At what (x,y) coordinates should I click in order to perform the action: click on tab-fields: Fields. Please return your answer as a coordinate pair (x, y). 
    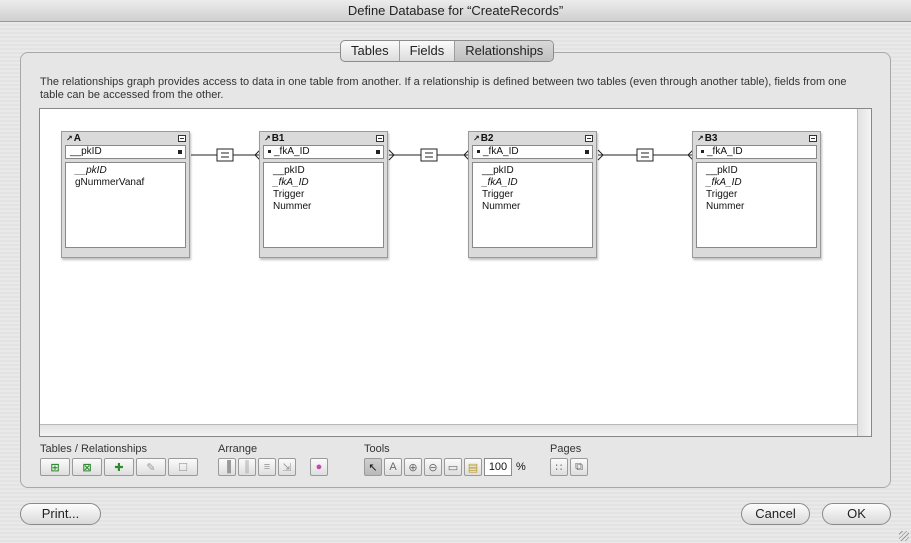
    Looking at the image, I should click on (428, 51).